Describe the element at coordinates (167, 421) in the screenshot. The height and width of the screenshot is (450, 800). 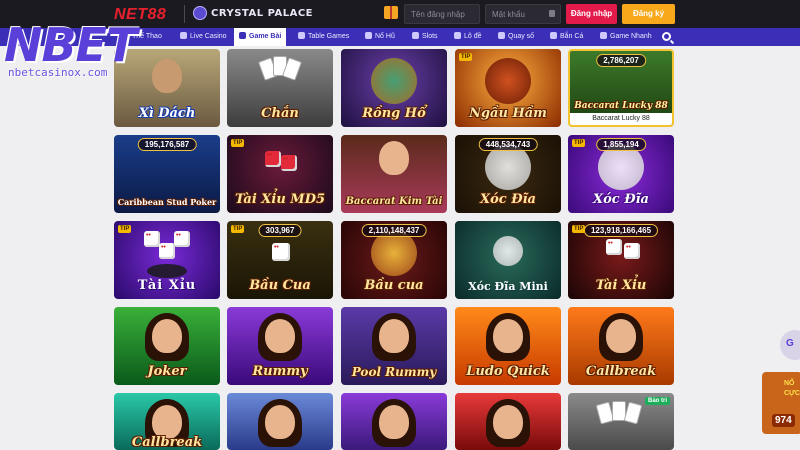
I see `game-tile-callbreak-2: Callbreak` at that location.